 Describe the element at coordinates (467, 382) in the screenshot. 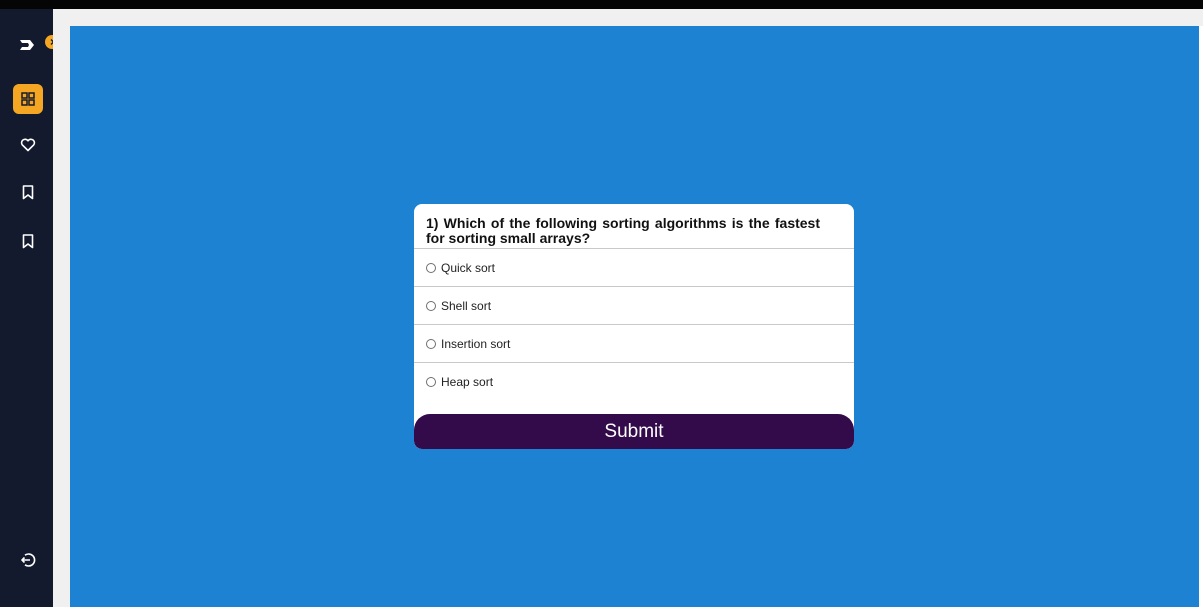

I see `answer-label: Heap sort` at that location.